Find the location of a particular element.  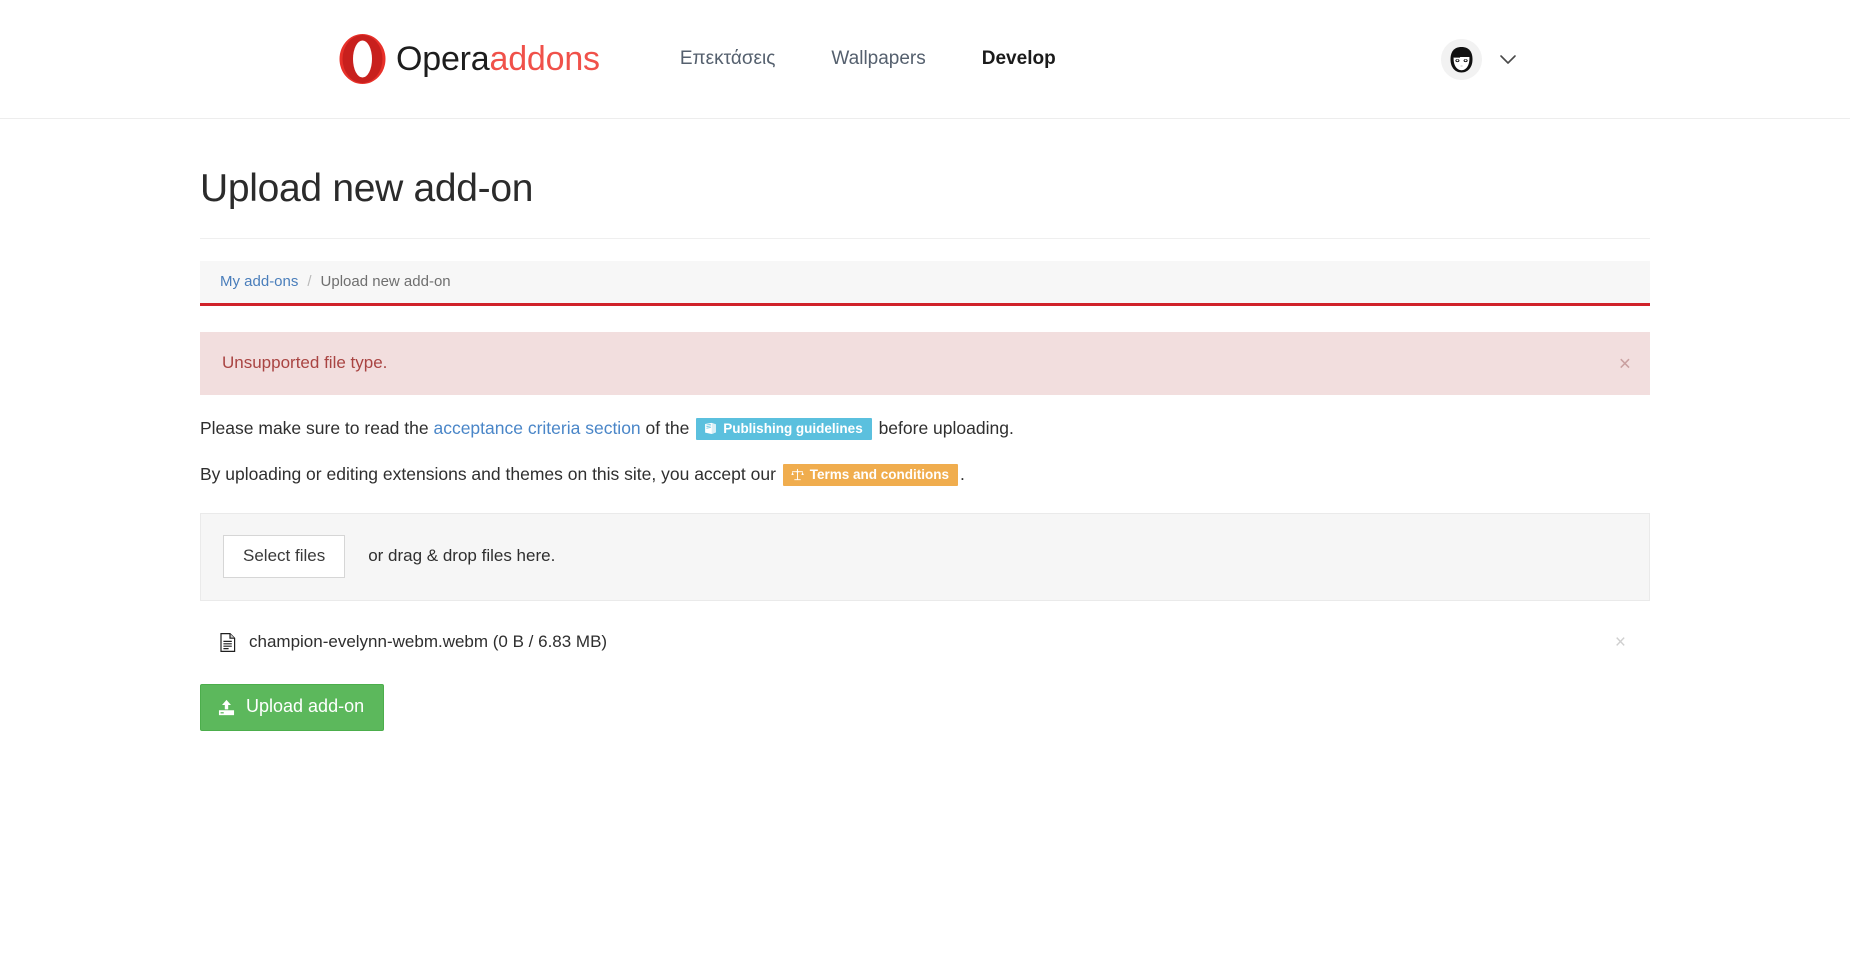

error-alert-message: Unsupported file type. is located at coordinates (305, 362).